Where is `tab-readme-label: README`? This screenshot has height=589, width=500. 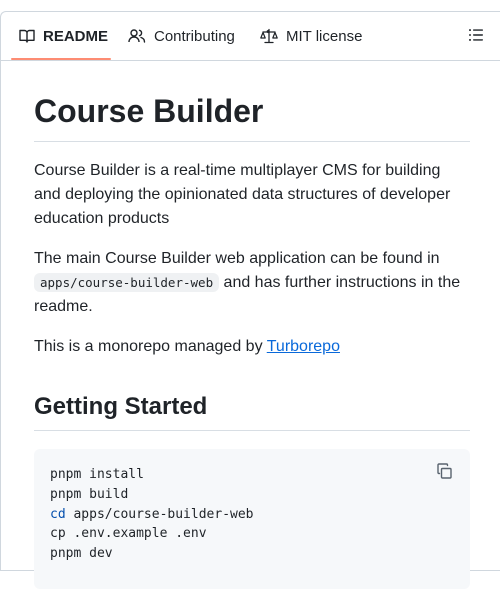
tab-readme-label: README is located at coordinates (76, 36).